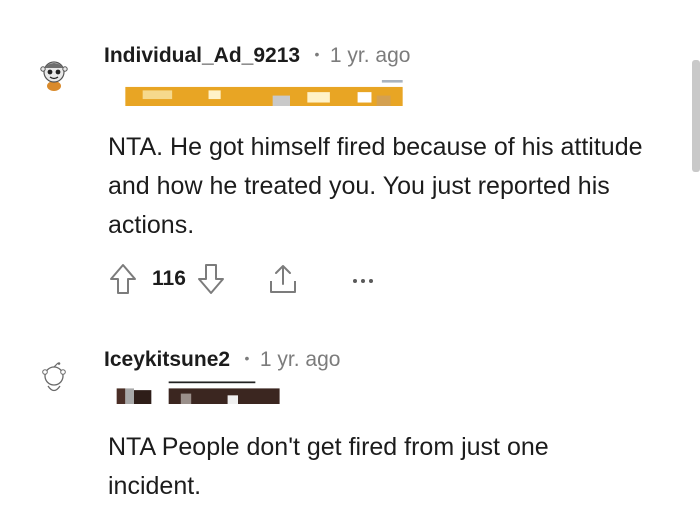 The image size is (700, 521). What do you see at coordinates (283, 279) in the screenshot?
I see `share-icon` at bounding box center [283, 279].